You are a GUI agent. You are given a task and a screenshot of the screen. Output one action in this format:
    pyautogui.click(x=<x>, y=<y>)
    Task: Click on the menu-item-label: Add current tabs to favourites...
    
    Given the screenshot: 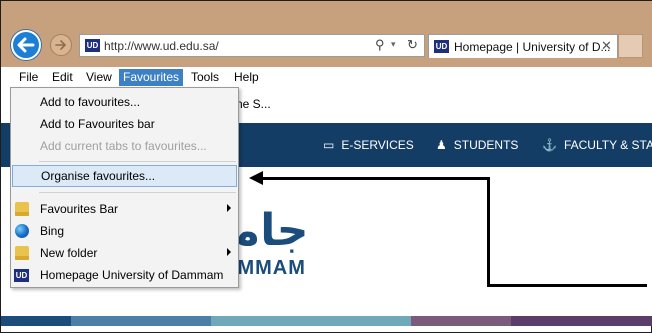 What is the action you would take?
    pyautogui.click(x=123, y=146)
    